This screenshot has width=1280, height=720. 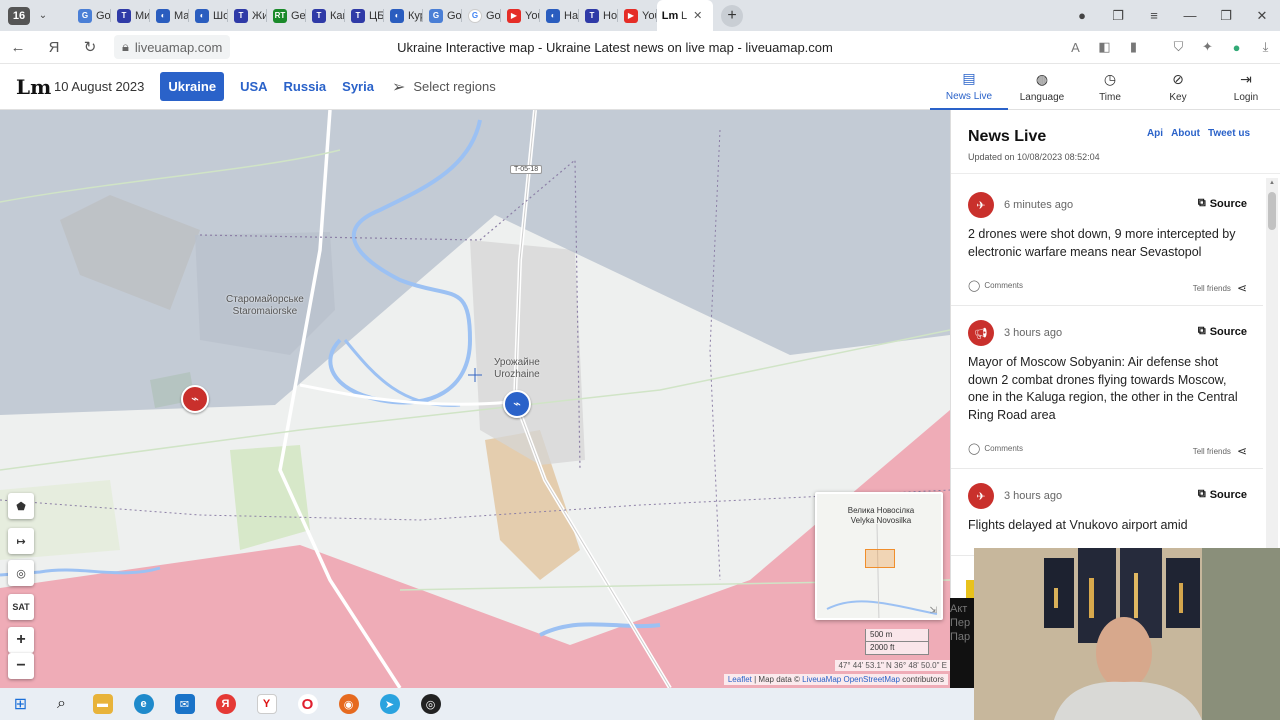 What do you see at coordinates (90, 47) in the screenshot?
I see `reload-icon: ↻` at bounding box center [90, 47].